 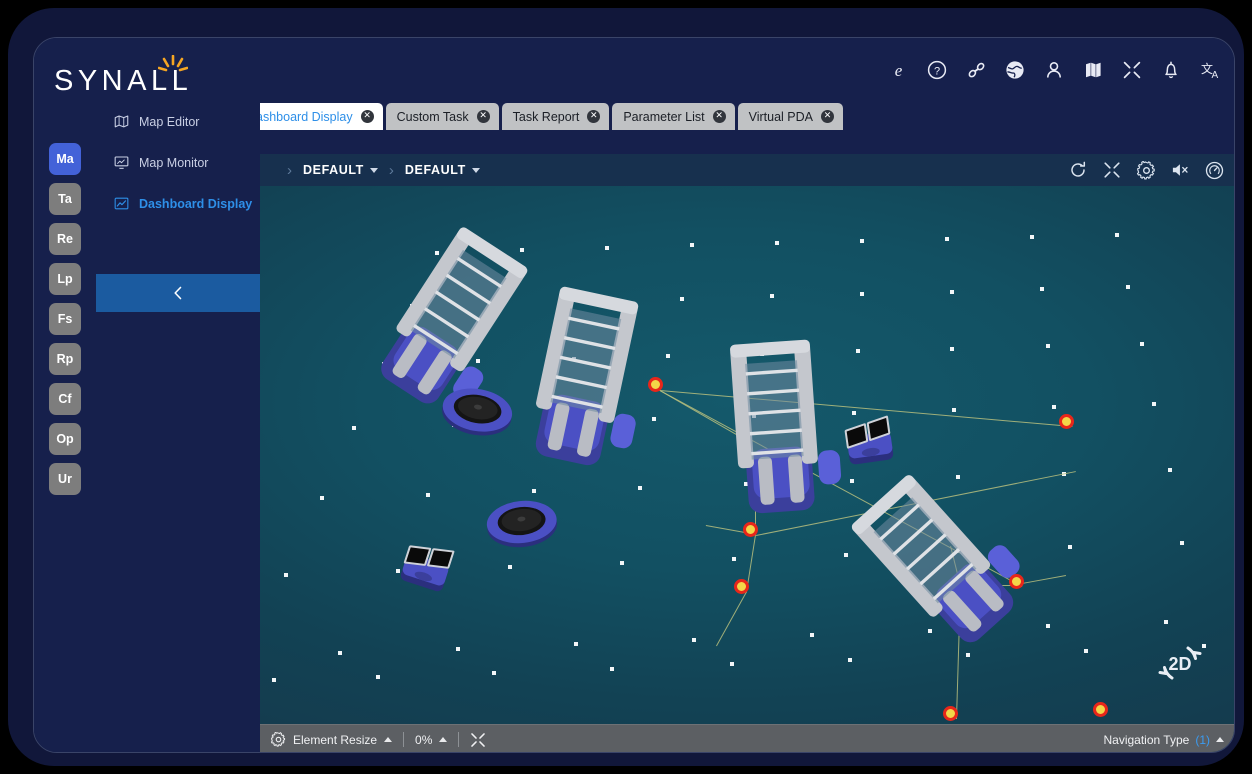 What do you see at coordinates (546, 116) in the screenshot?
I see `tab-label: Task Report` at bounding box center [546, 116].